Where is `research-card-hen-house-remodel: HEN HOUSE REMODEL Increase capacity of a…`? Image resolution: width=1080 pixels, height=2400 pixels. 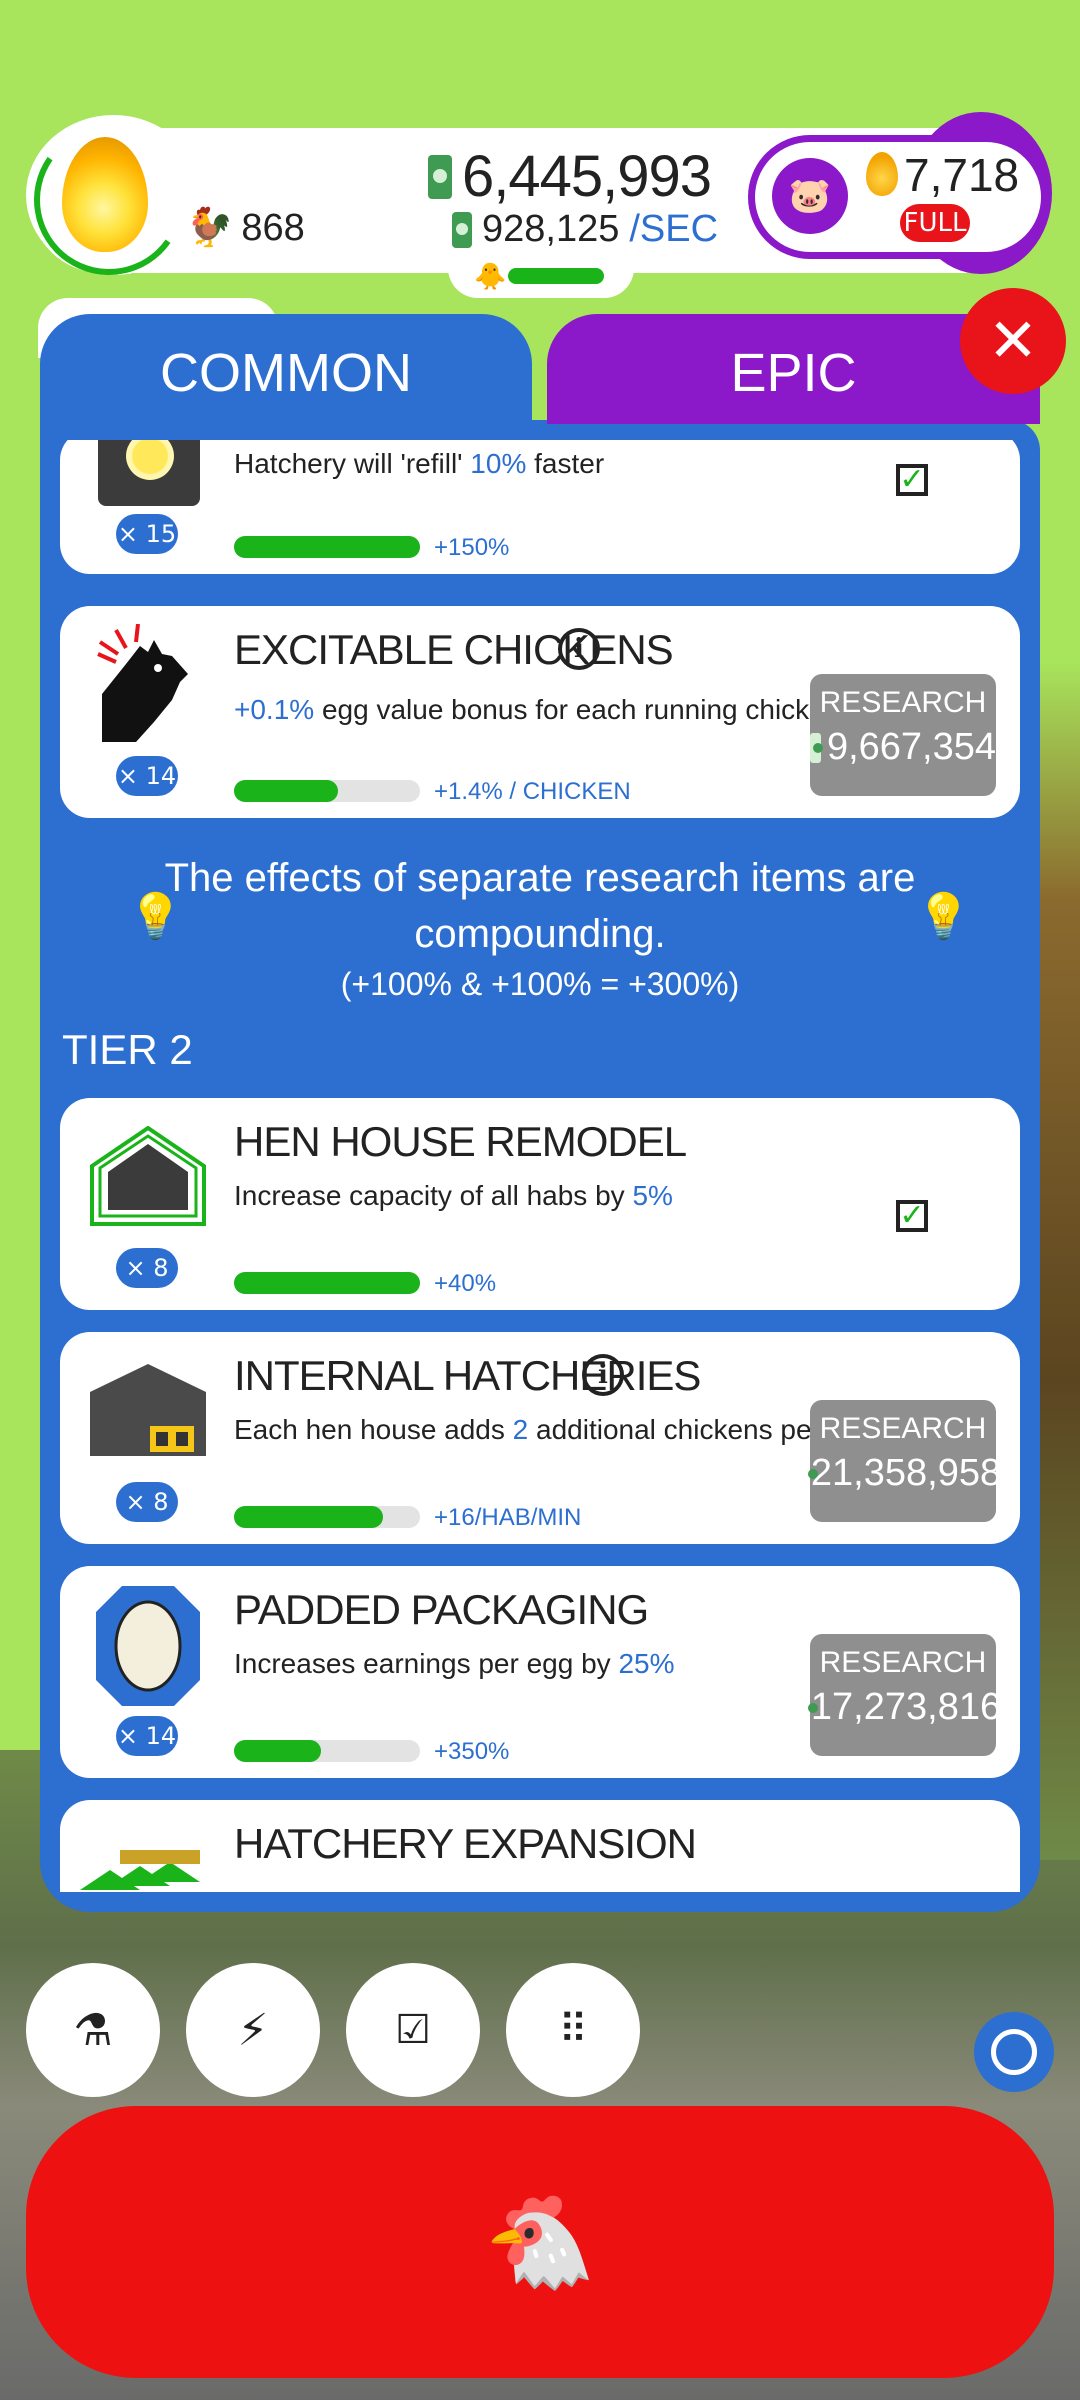 research-card-hen-house-remodel: HEN HOUSE REMODEL Increase capacity of a… is located at coordinates (540, 1204).